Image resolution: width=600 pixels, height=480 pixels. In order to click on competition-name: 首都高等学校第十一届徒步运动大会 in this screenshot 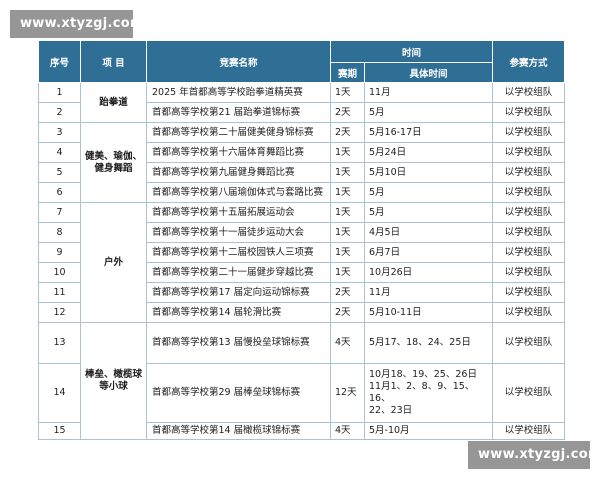, I will do `click(238, 232)`.